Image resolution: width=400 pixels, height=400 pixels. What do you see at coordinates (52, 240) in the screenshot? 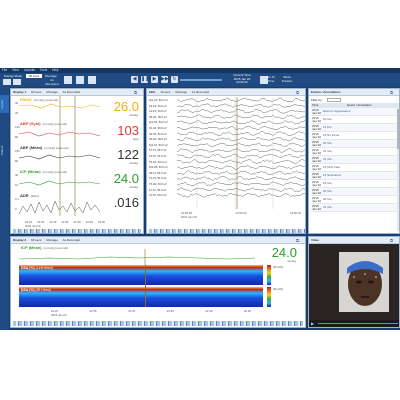
I see `display3-montage: Montage` at bounding box center [52, 240].